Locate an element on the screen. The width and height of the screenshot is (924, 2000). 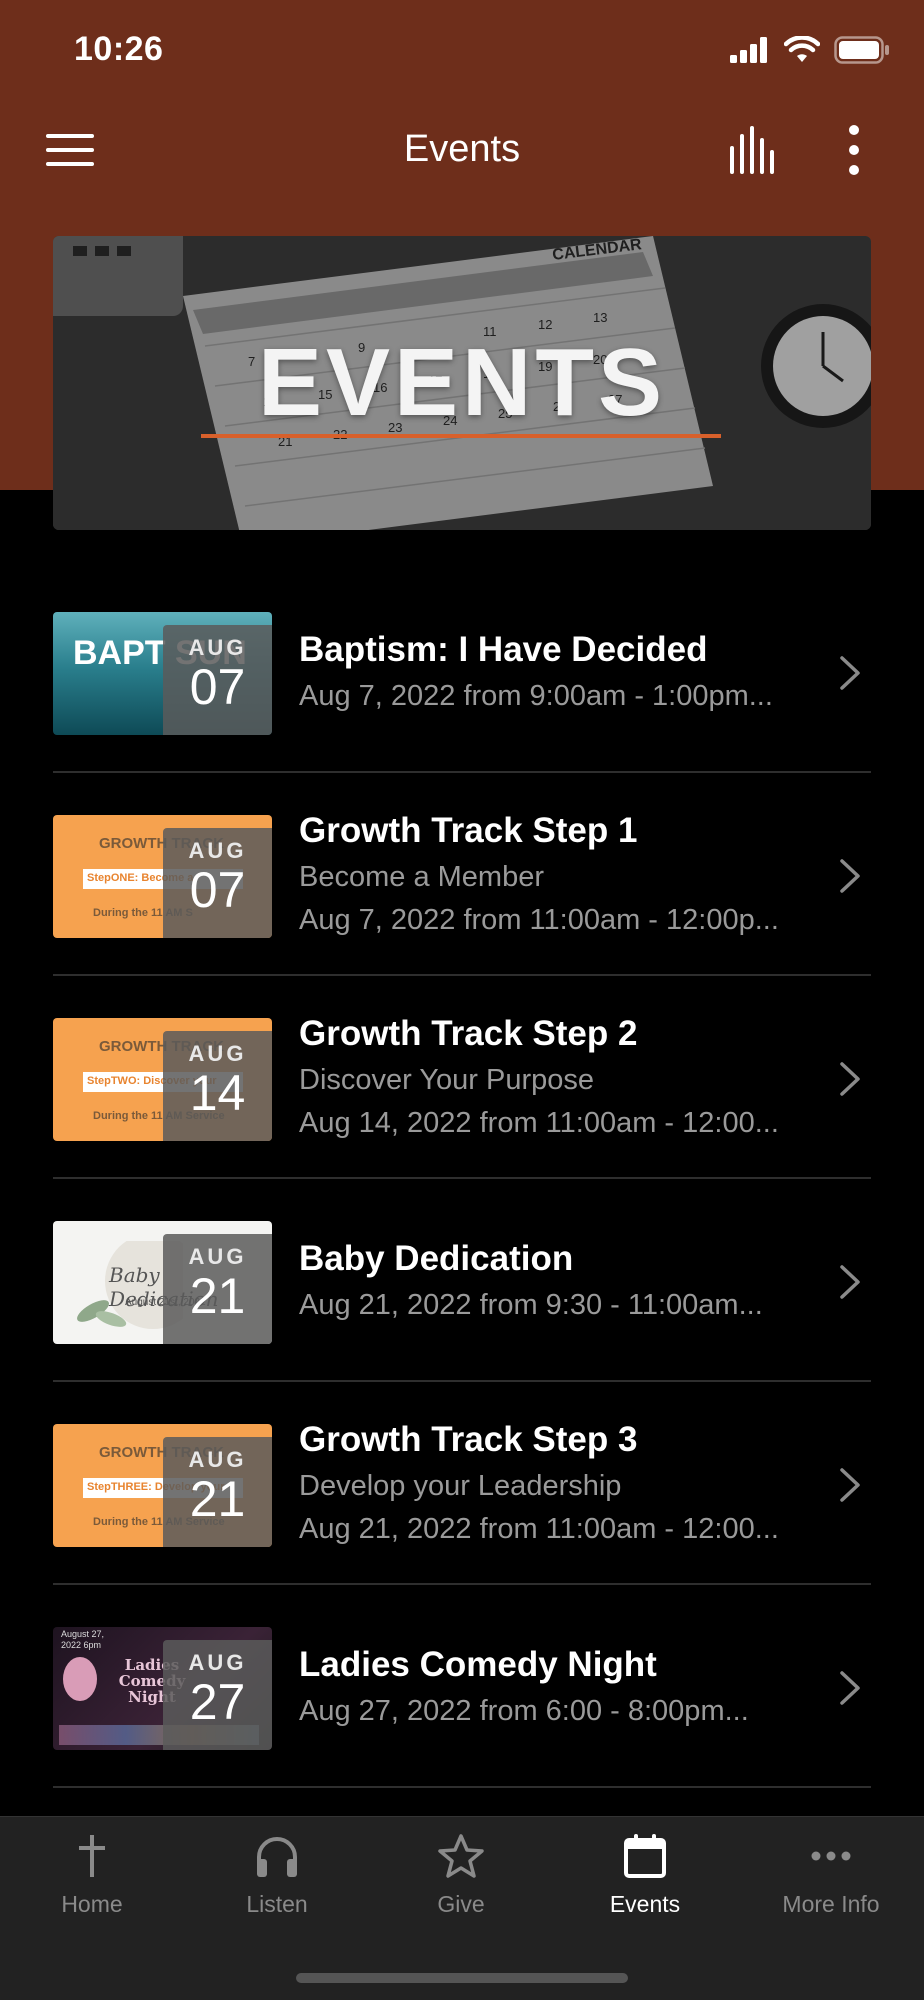
battery-icon is located at coordinates (861, 50).